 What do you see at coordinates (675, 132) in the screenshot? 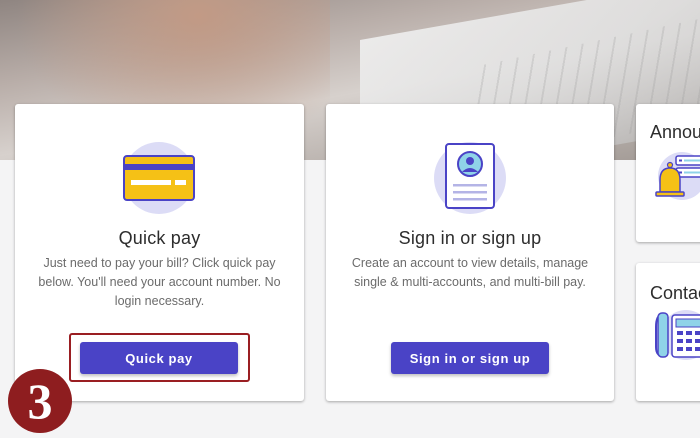
I see `announcements-title: Annou` at bounding box center [675, 132].